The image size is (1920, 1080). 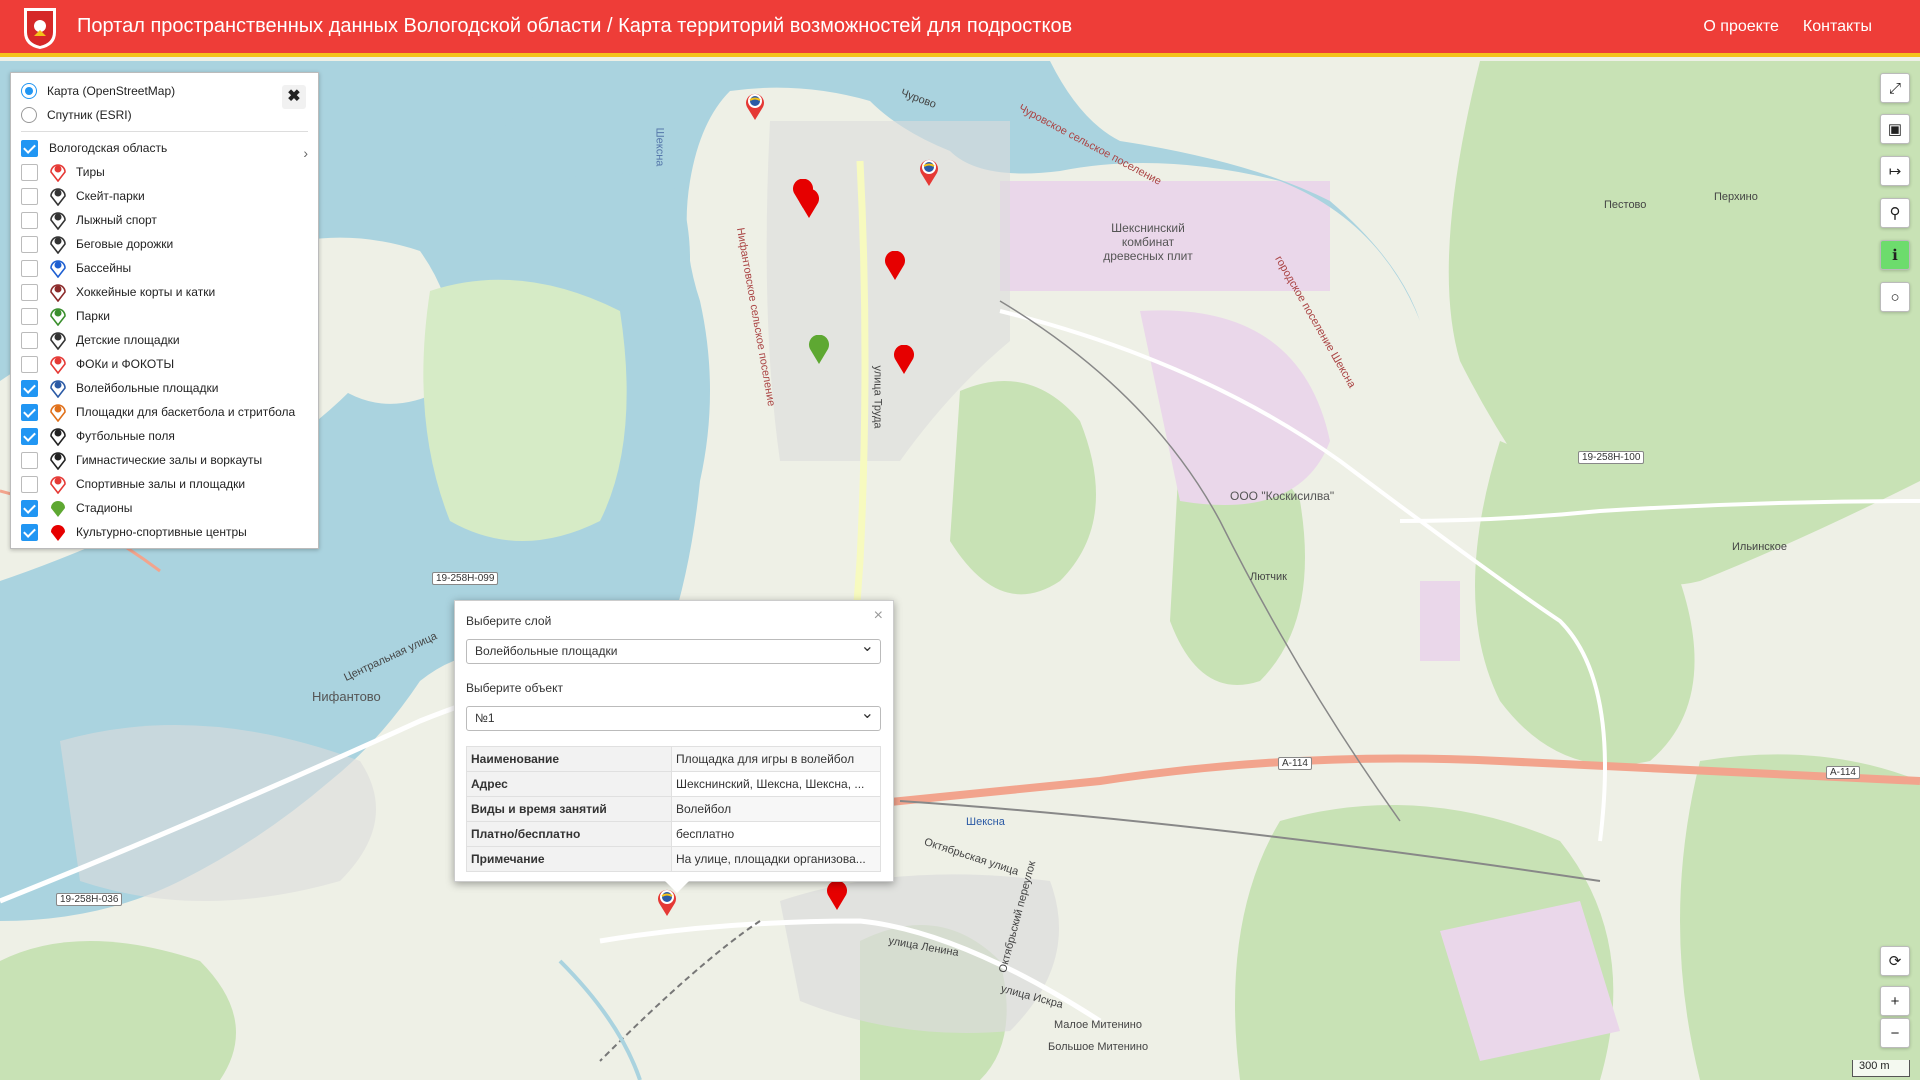 I want to click on layer-label: Хоккейные корты и катки, so click(x=146, y=292).